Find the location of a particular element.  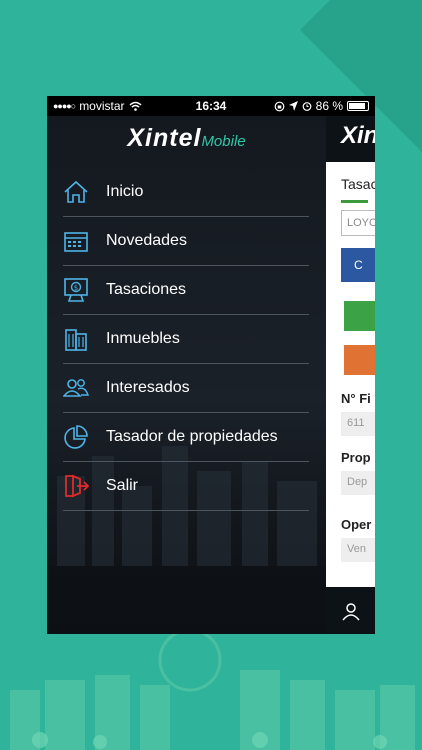

clock: 16:34 is located at coordinates (211, 106).